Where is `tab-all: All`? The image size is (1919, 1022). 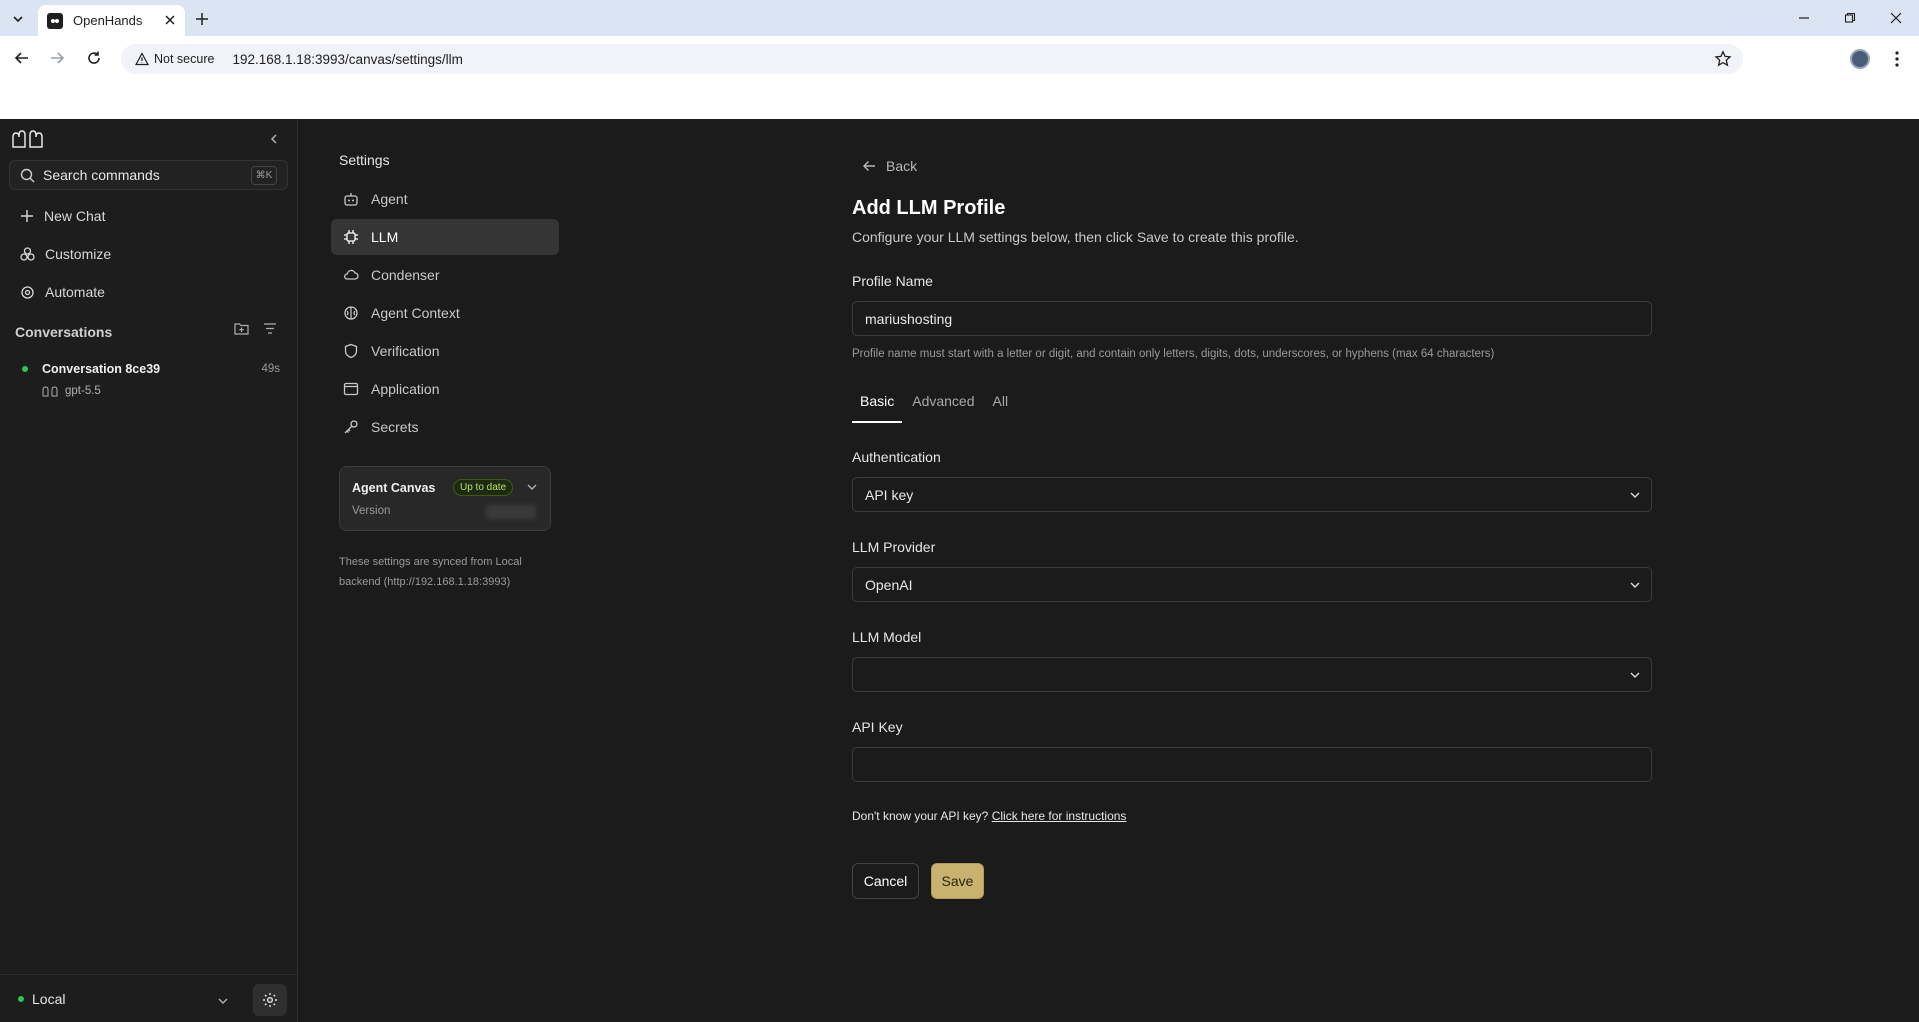 tab-all: All is located at coordinates (1001, 408).